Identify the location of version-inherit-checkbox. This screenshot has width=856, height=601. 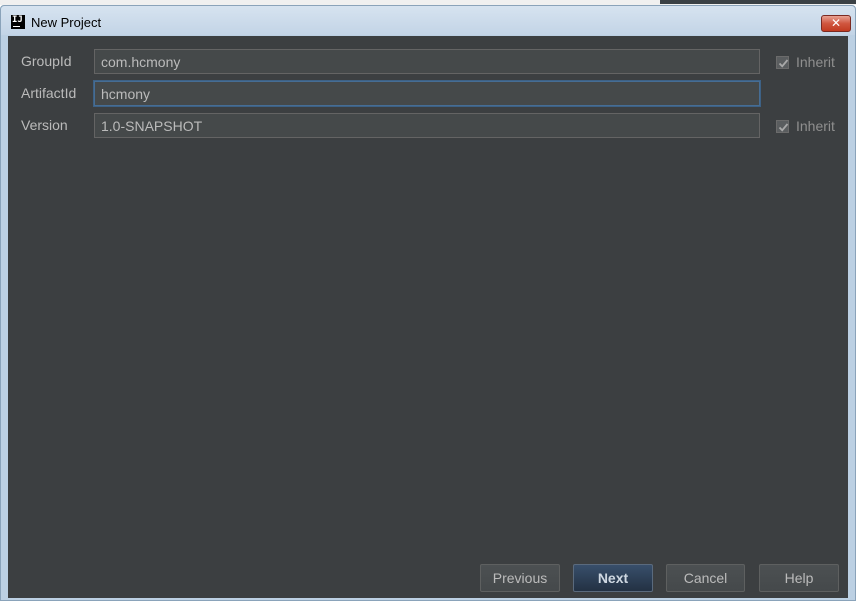
(782, 126).